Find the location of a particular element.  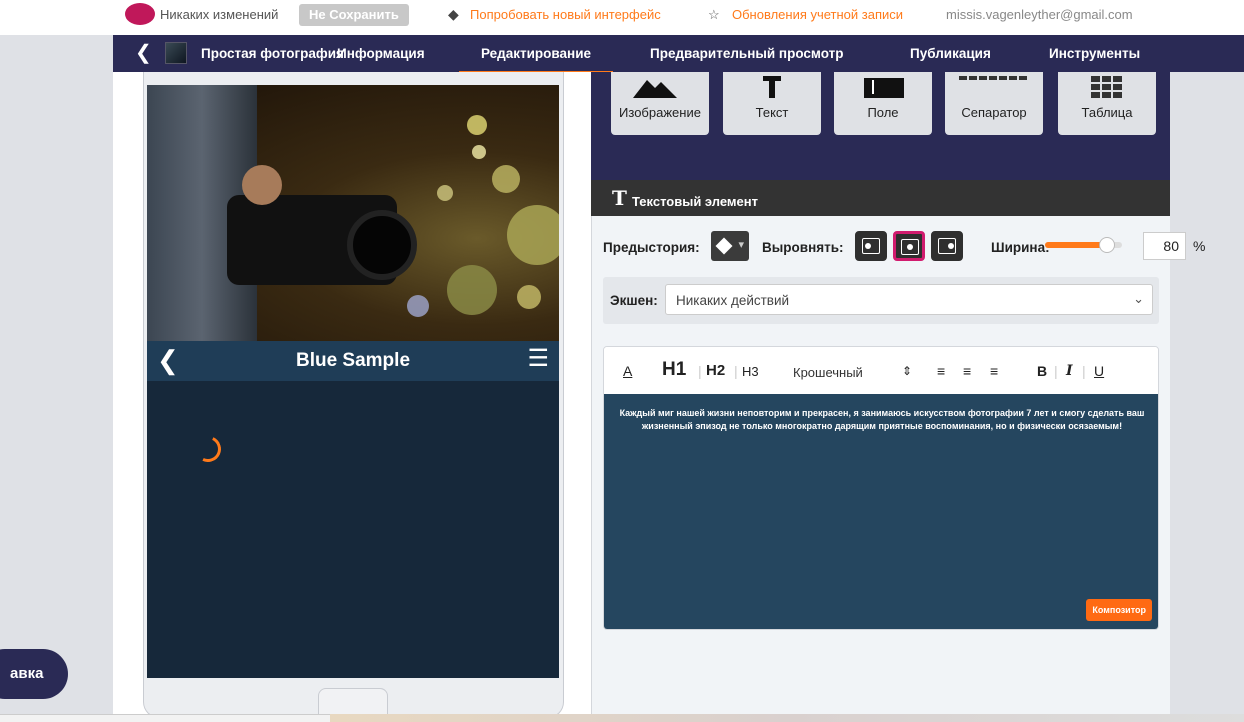

text-icon is located at coordinates (772, 87).